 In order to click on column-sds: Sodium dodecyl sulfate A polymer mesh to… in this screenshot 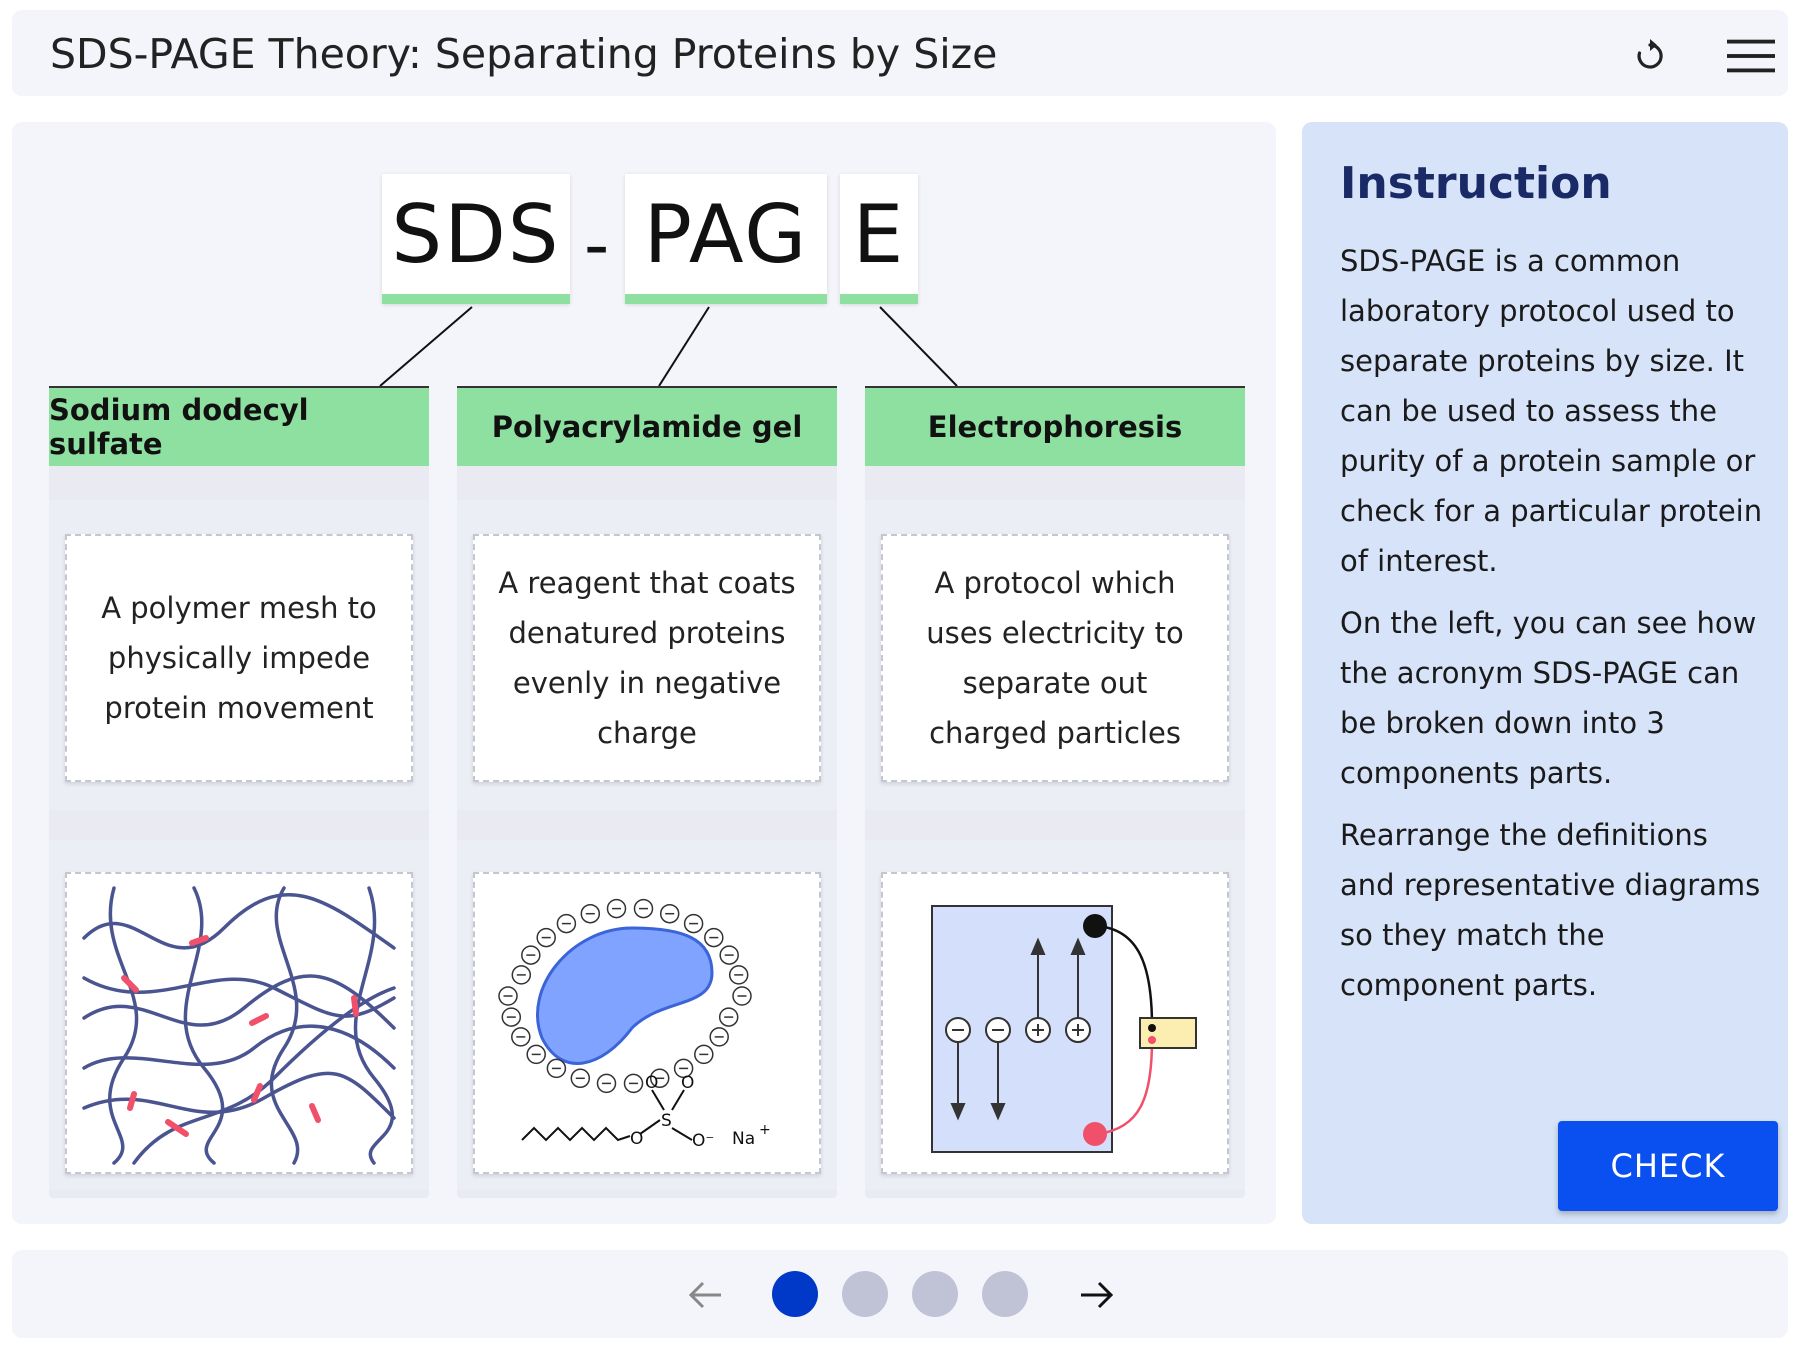, I will do `click(239, 792)`.